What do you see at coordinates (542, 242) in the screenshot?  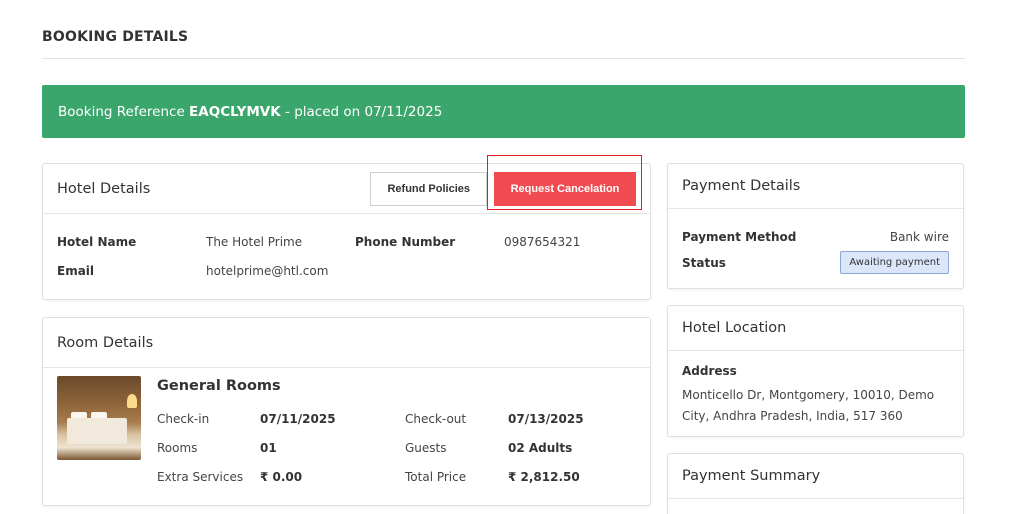 I see `phone-number-value: 0987654321` at bounding box center [542, 242].